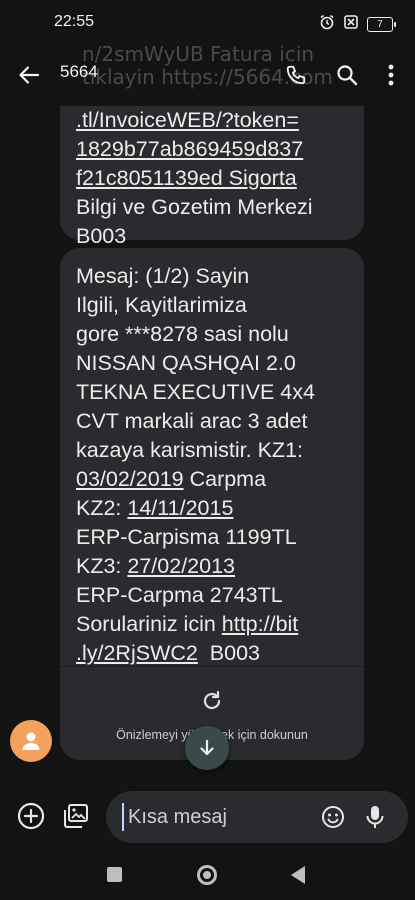  I want to click on message-line: KZ3: 27/02/2013, so click(212, 566).